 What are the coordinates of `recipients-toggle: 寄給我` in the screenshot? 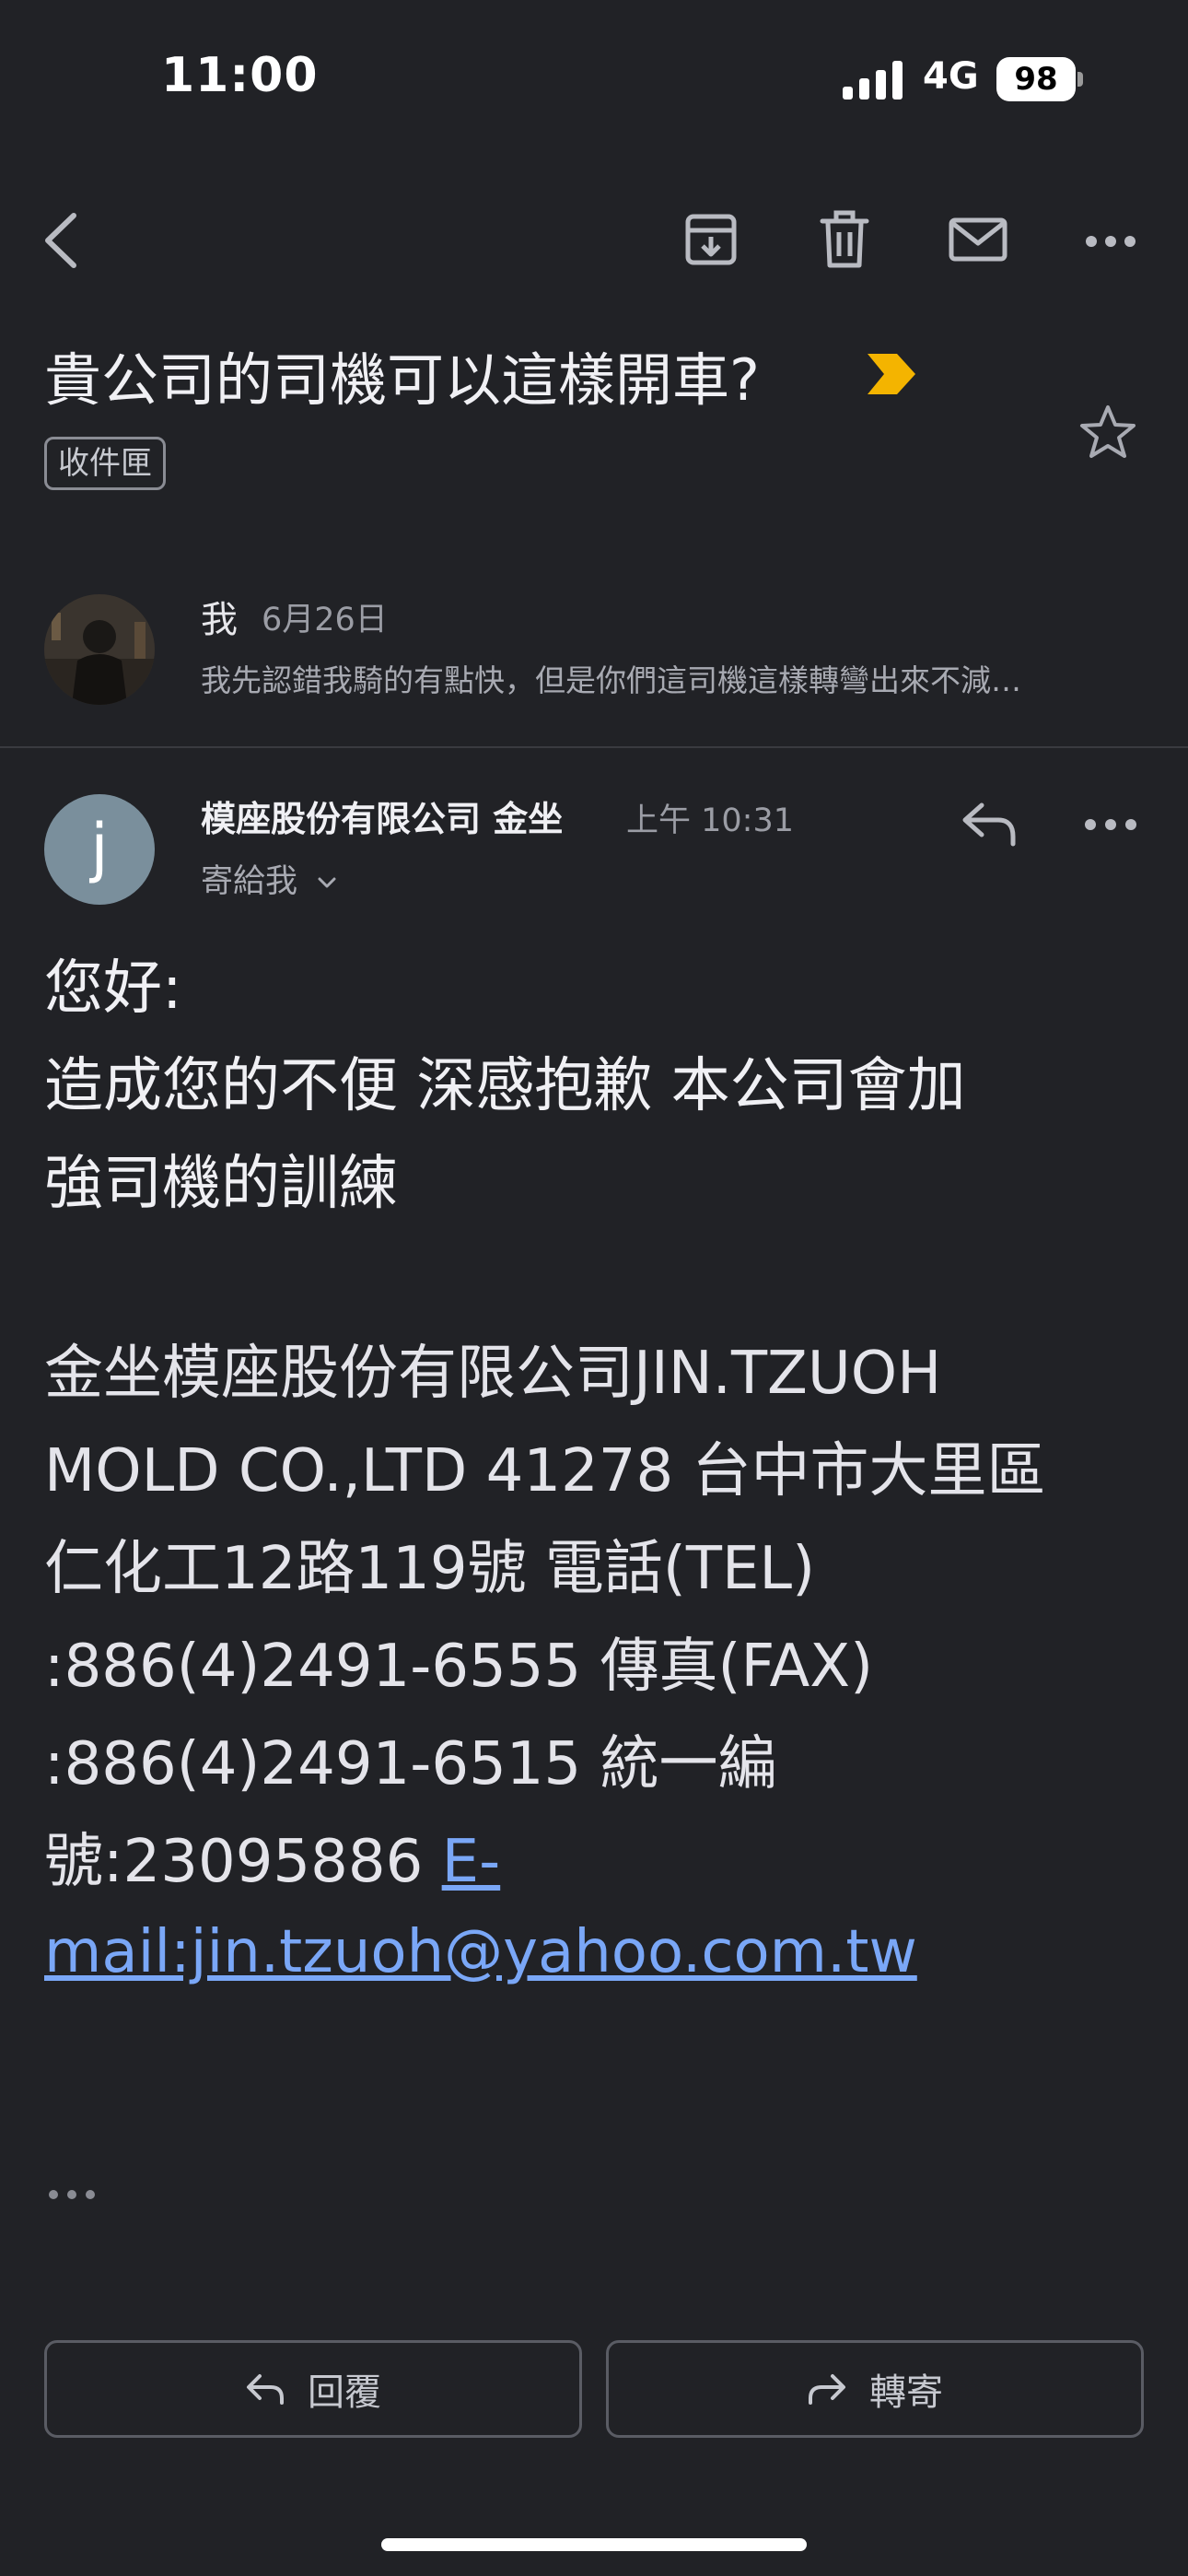 It's located at (269, 878).